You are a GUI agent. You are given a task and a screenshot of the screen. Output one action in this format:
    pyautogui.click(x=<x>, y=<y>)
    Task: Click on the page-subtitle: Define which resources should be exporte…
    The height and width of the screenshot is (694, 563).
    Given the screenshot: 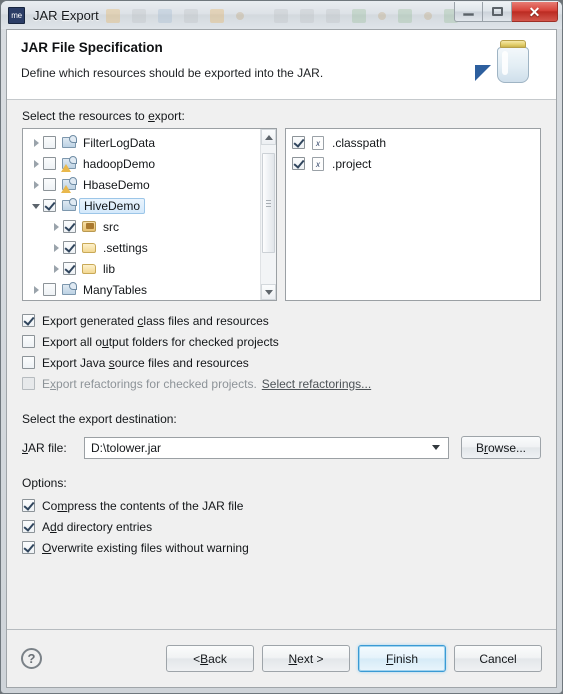 What is the action you would take?
    pyautogui.click(x=172, y=73)
    